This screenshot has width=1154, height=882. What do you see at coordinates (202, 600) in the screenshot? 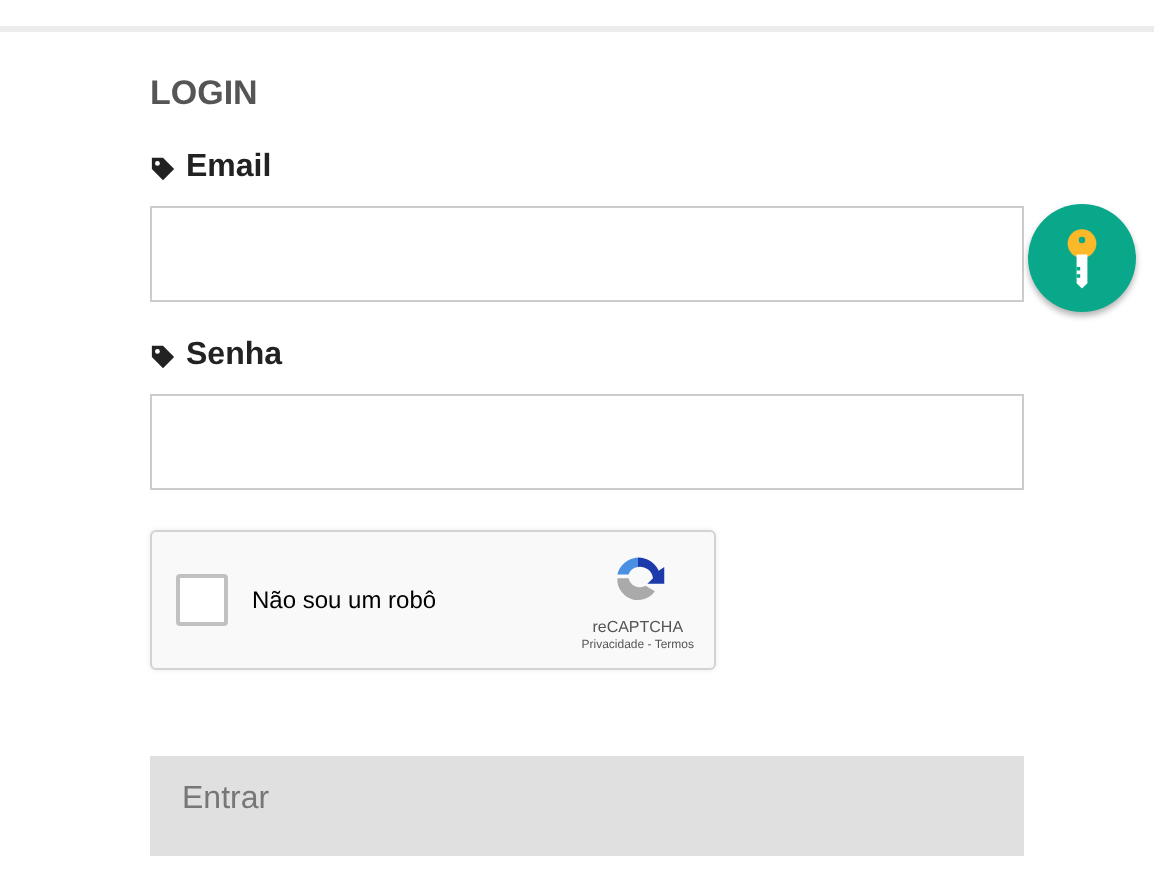
I see `checkbox` at bounding box center [202, 600].